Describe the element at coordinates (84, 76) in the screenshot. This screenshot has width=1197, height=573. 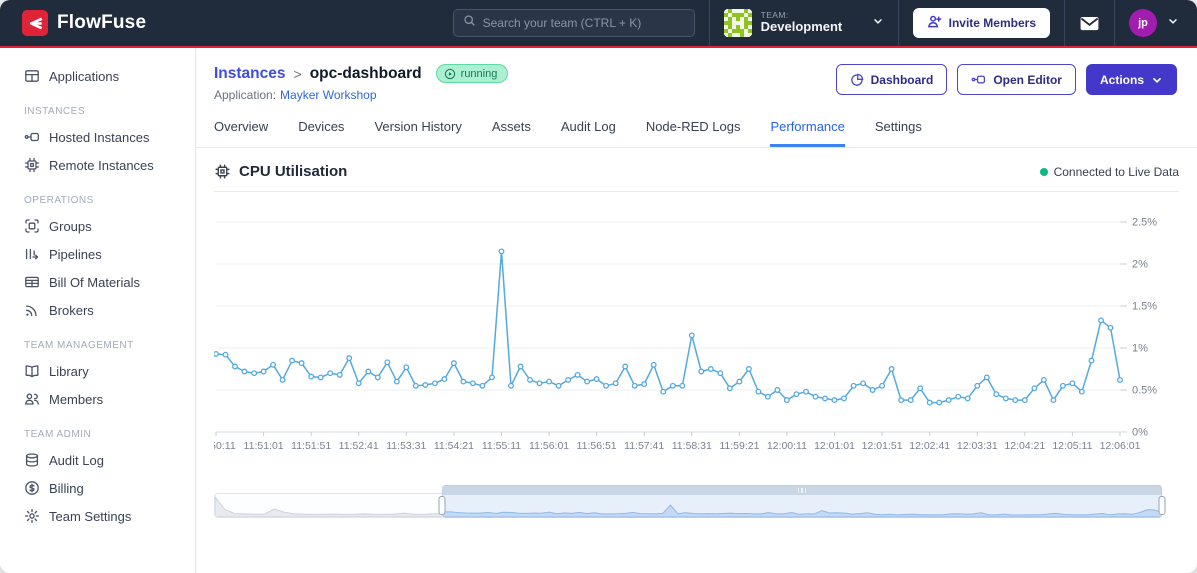
I see `sidebar-item-label: Applications` at that location.